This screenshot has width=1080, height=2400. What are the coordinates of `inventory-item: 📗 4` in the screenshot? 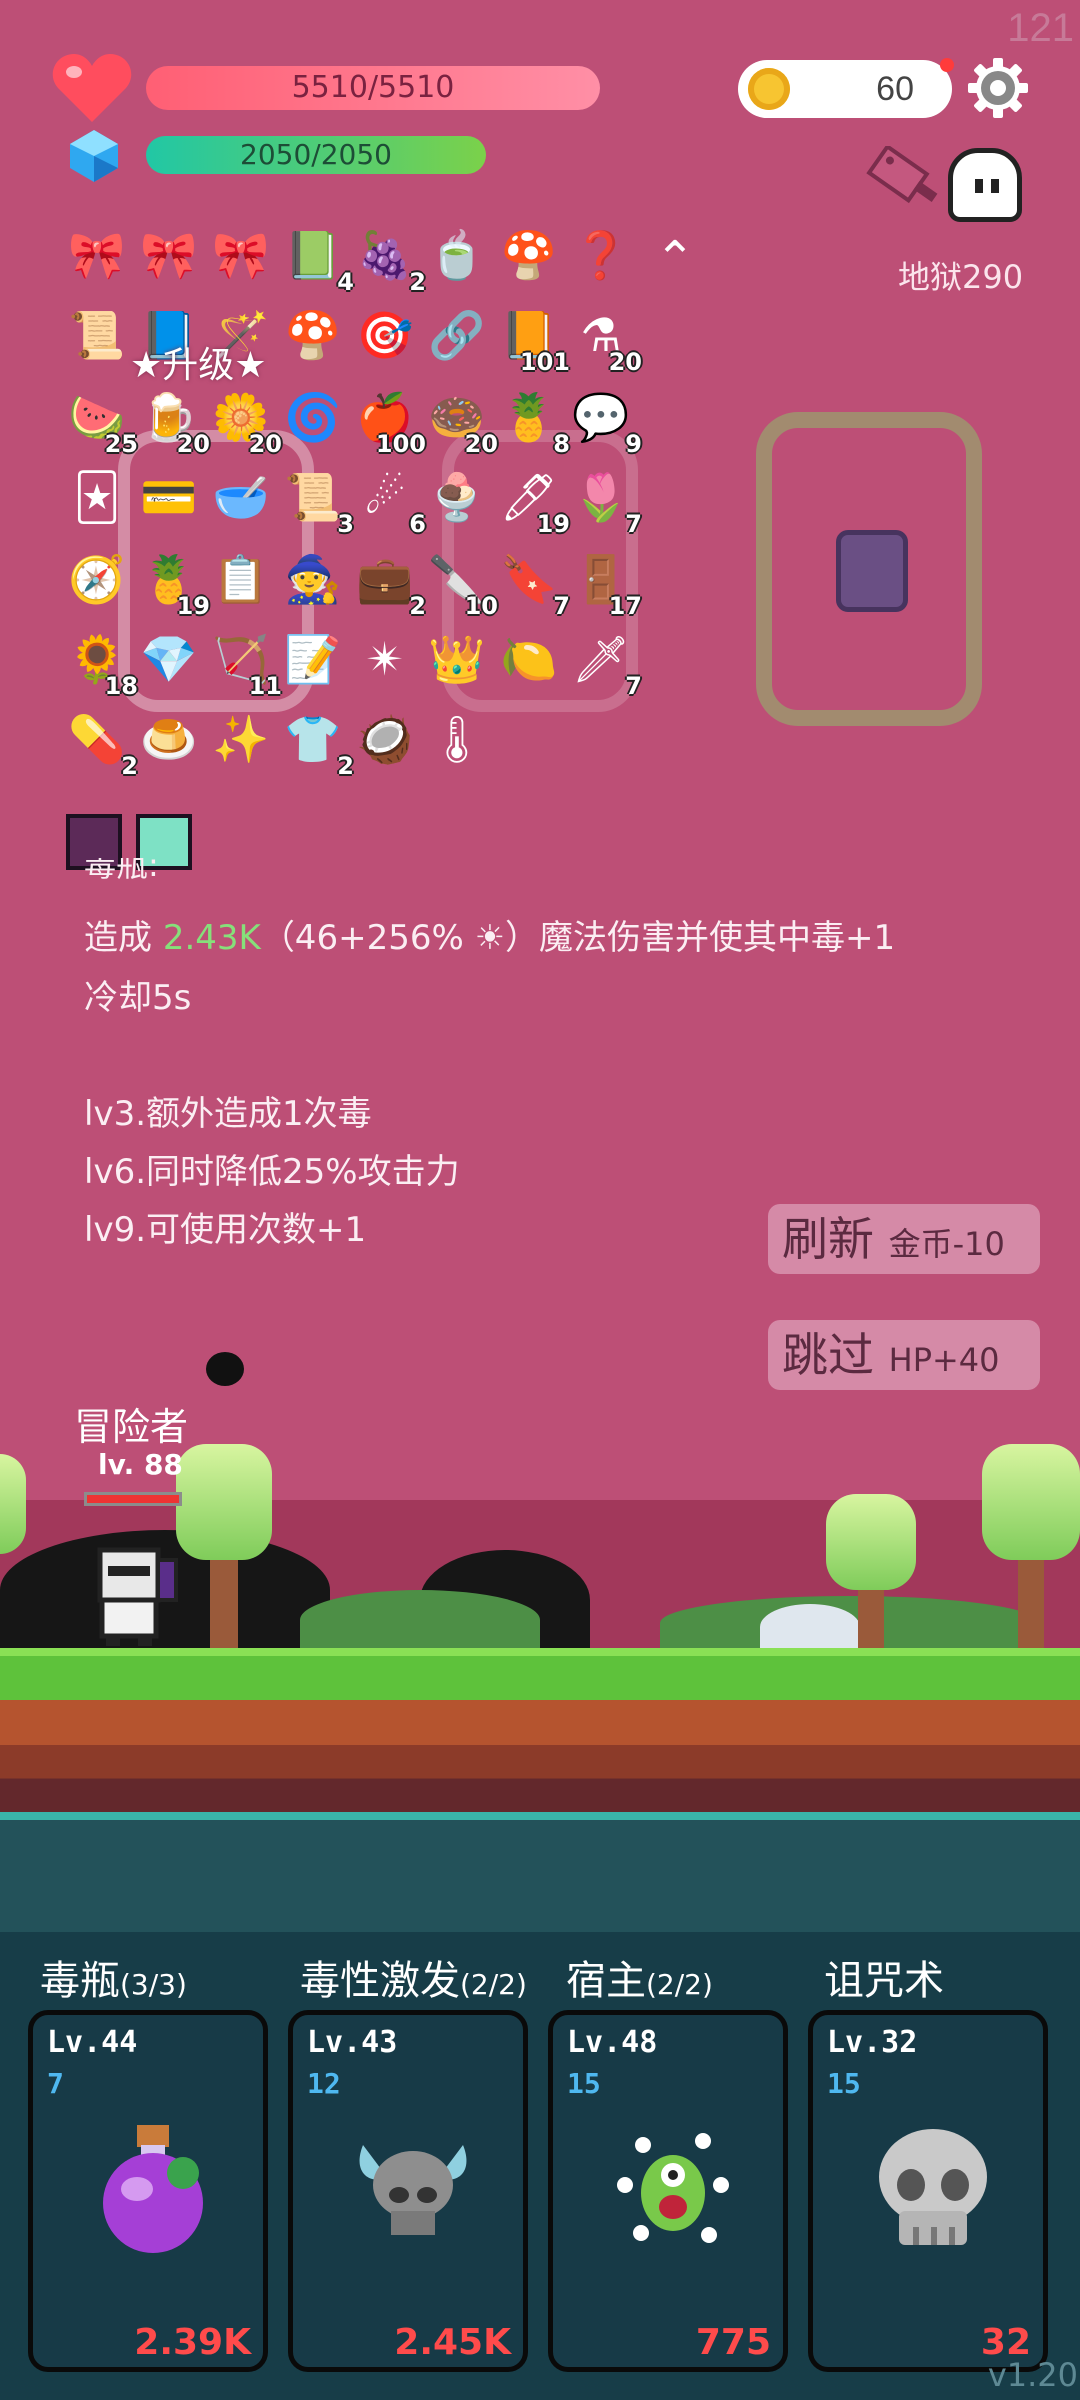 It's located at (317, 258).